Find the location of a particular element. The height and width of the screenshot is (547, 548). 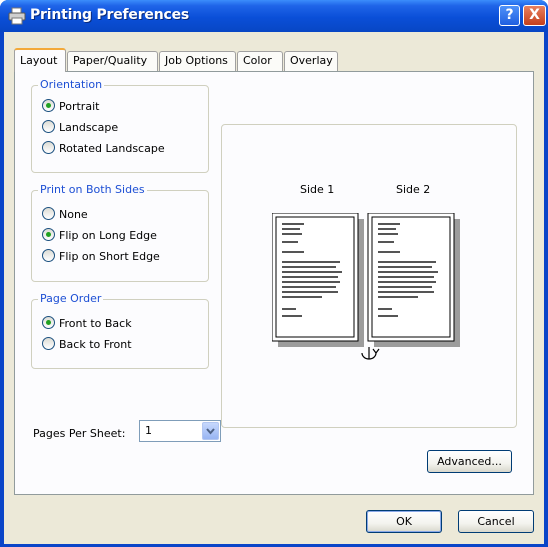

flip-long-edge-label: Flip on Long Edge is located at coordinates (108, 235).